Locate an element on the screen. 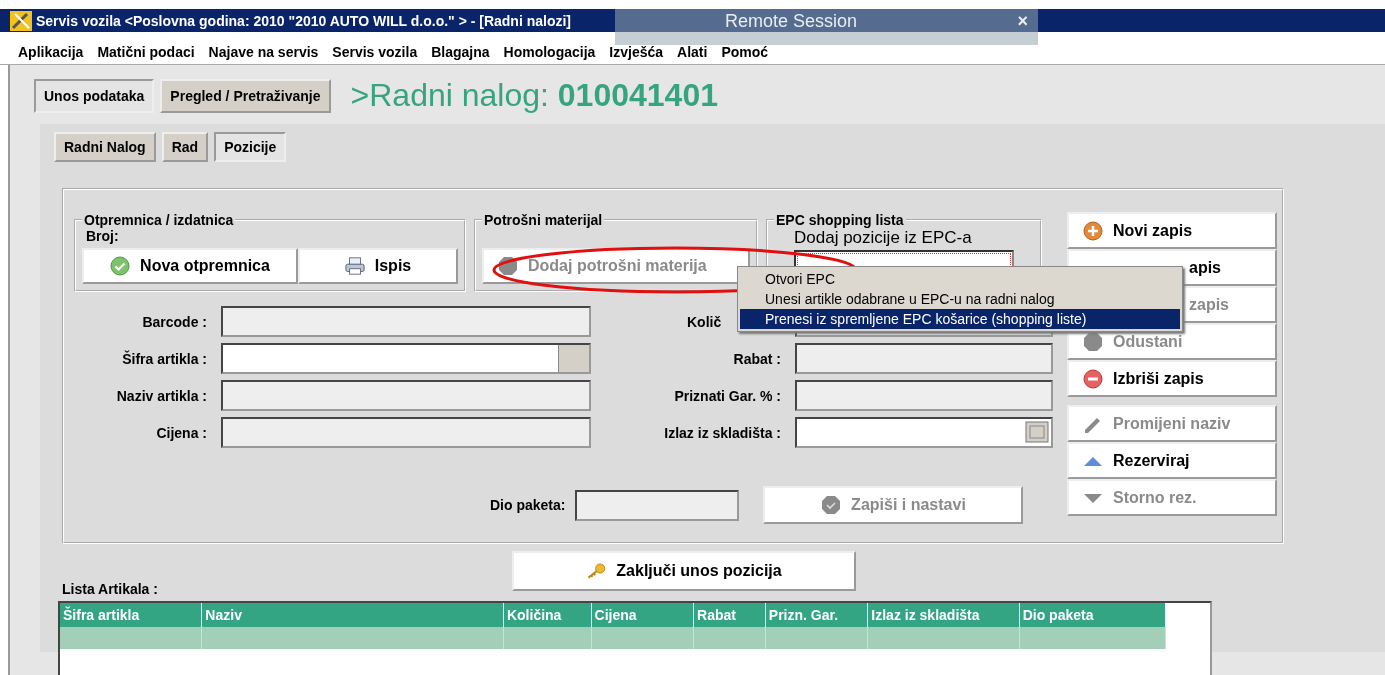 The width and height of the screenshot is (1385, 675). minus-icon is located at coordinates (1093, 378).